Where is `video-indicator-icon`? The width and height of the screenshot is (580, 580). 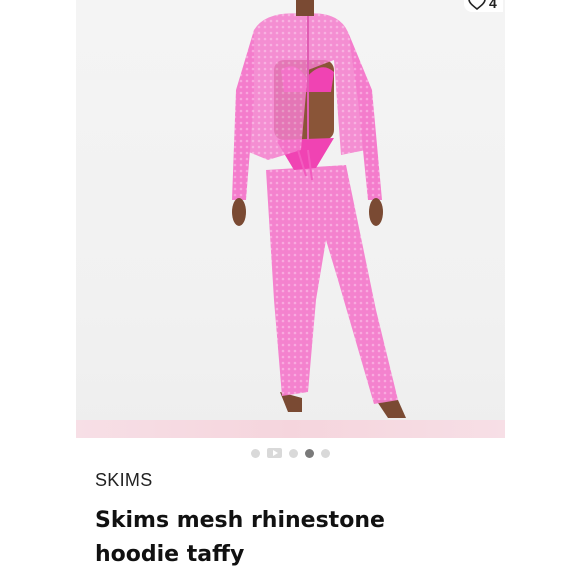 video-indicator-icon is located at coordinates (274, 453).